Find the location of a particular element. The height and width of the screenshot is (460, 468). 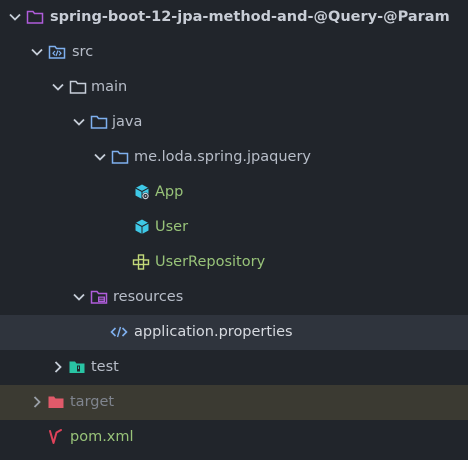

tree-item-user: User is located at coordinates (234, 227).